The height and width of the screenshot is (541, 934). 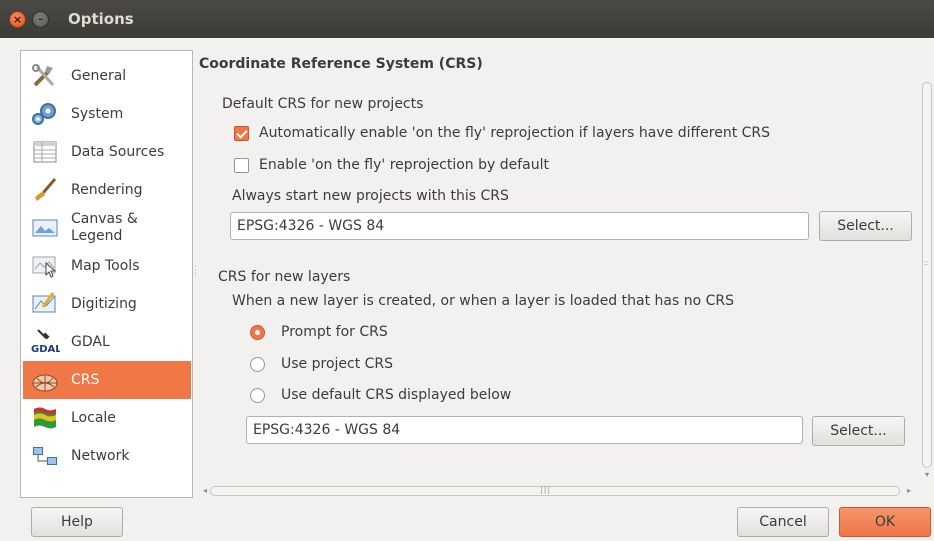 I want to click on default-crs-label: Use default CRS displayed below, so click(x=396, y=395).